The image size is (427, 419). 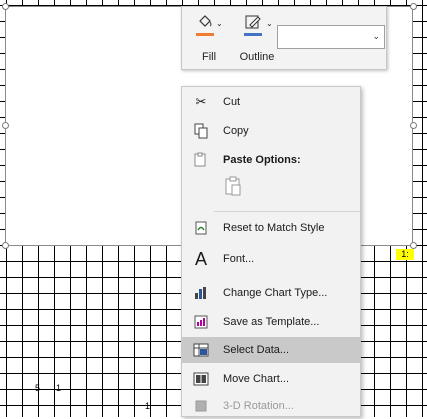 I want to click on menu-item-cut: ✂ Cut, so click(x=271, y=102).